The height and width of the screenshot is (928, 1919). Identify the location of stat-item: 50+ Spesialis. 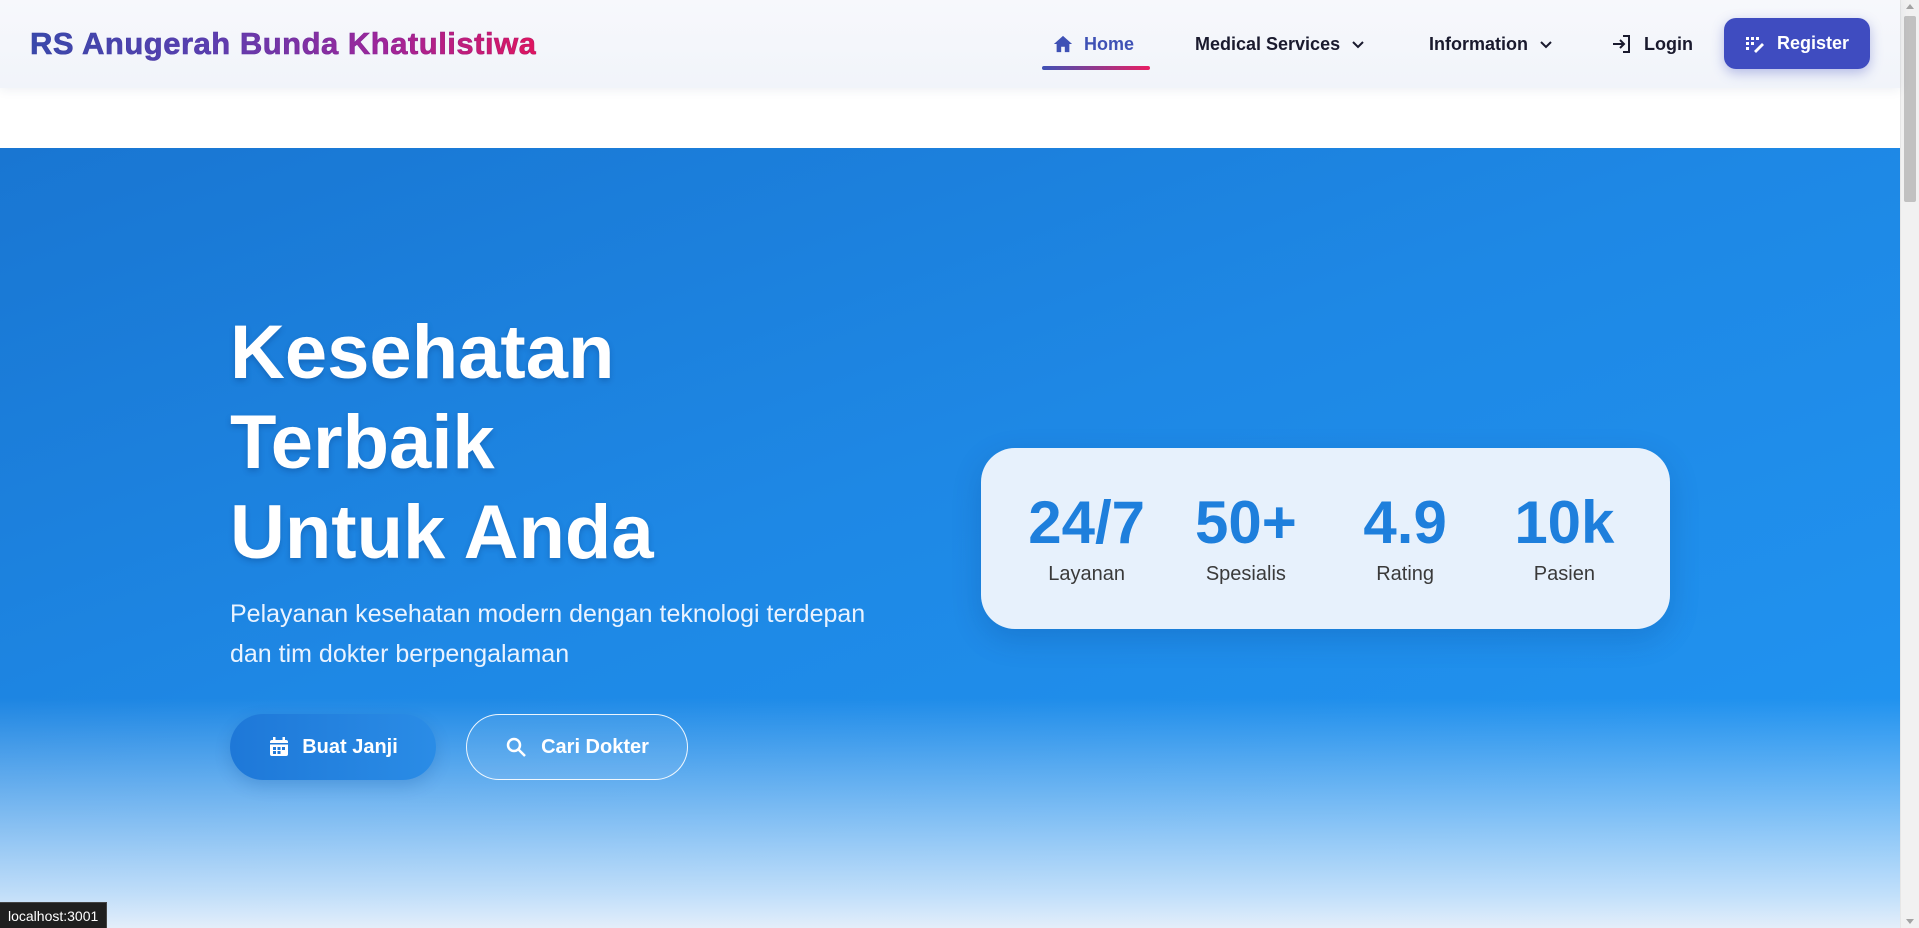
(1246, 538).